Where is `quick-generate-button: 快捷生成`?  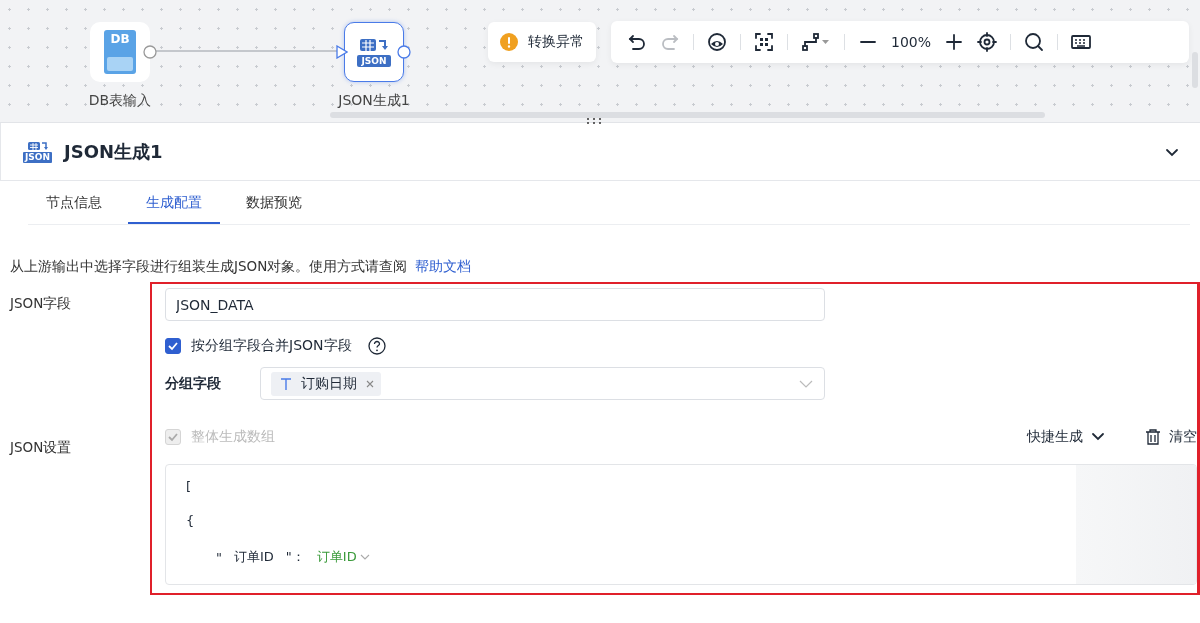 quick-generate-button: 快捷生成 is located at coordinates (1066, 437).